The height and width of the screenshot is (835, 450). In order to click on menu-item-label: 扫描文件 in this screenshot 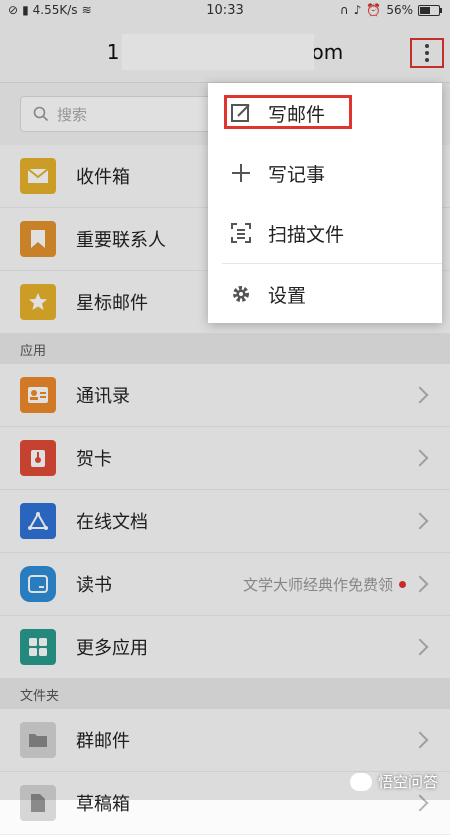, I will do `click(306, 234)`.